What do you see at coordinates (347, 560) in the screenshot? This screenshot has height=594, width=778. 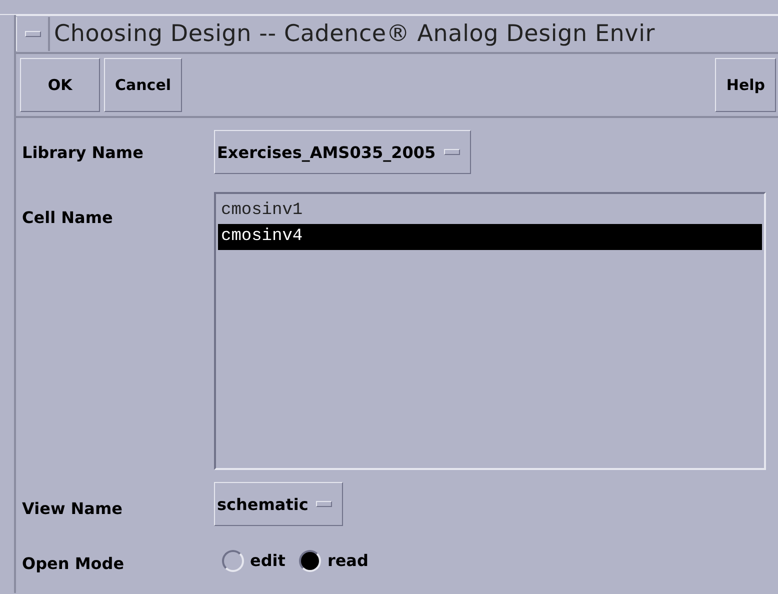 I see `radio-label: read` at bounding box center [347, 560].